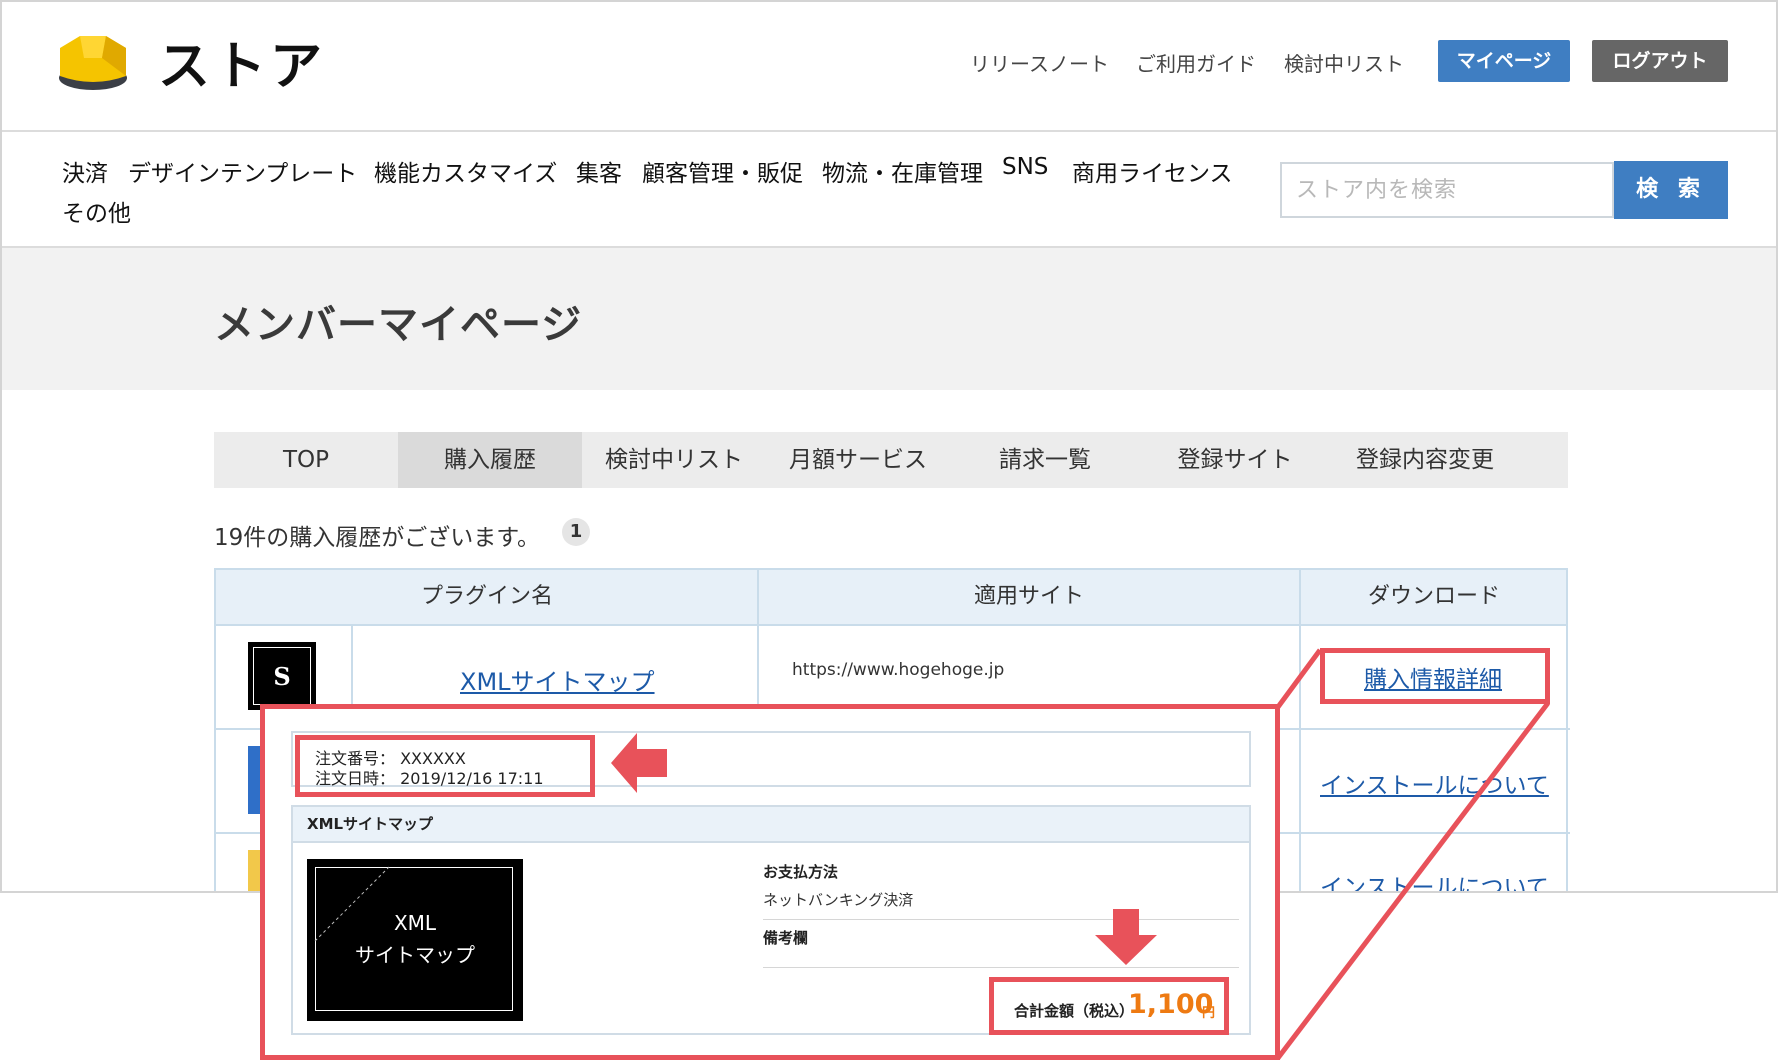 Image resolution: width=1780 pixels, height=1060 pixels. What do you see at coordinates (1126, 937) in the screenshot?
I see `arrow-down-icon` at bounding box center [1126, 937].